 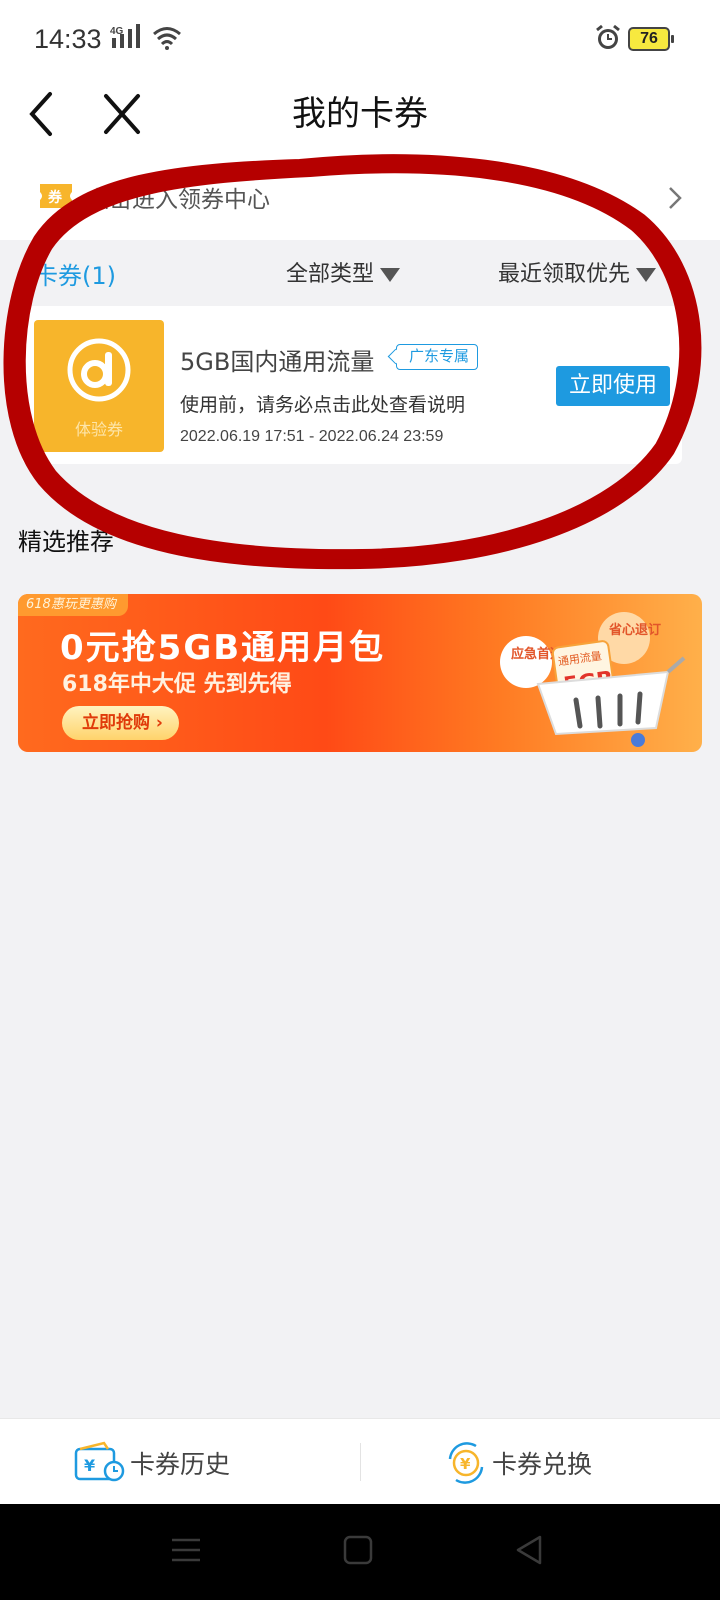 I want to click on promo-cta-label: 立即抢购, so click(x=116, y=723).